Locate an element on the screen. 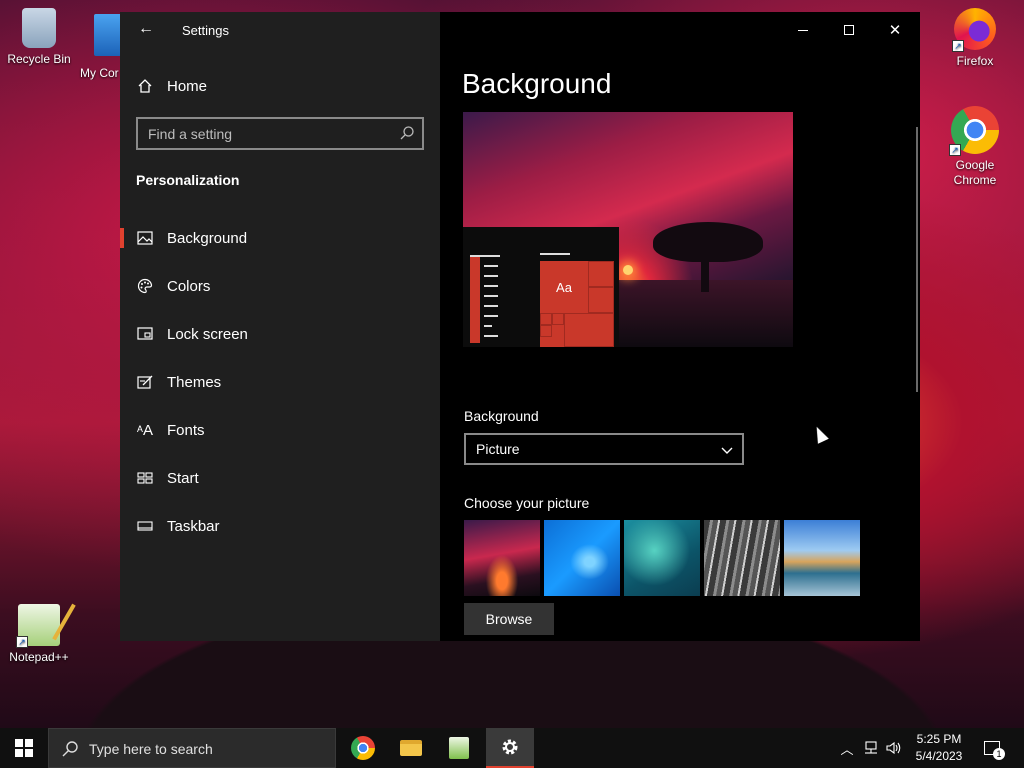 Image resolution: width=1024 pixels, height=768 pixels. sidebar-item-themes: Themes is located at coordinates (280, 382).